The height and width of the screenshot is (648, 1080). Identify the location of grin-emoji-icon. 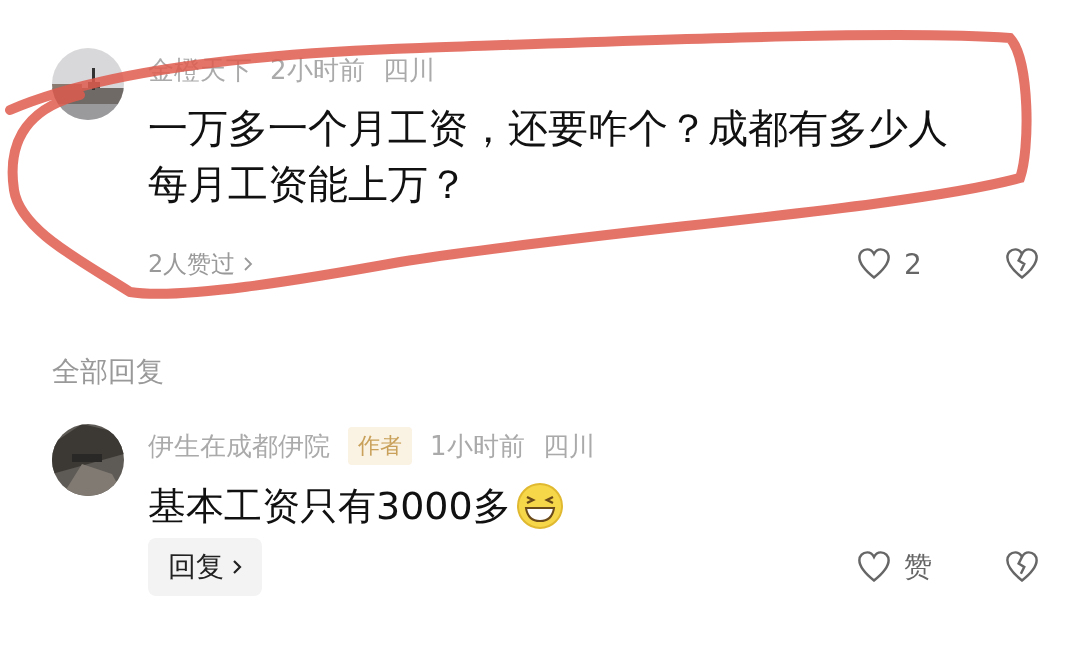
(539, 506).